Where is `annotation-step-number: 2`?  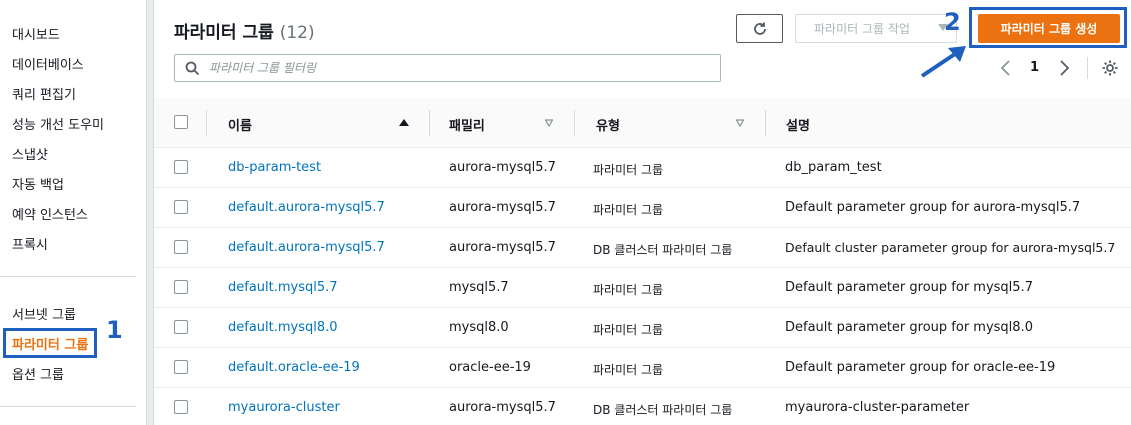
annotation-step-number: 2 is located at coordinates (952, 22).